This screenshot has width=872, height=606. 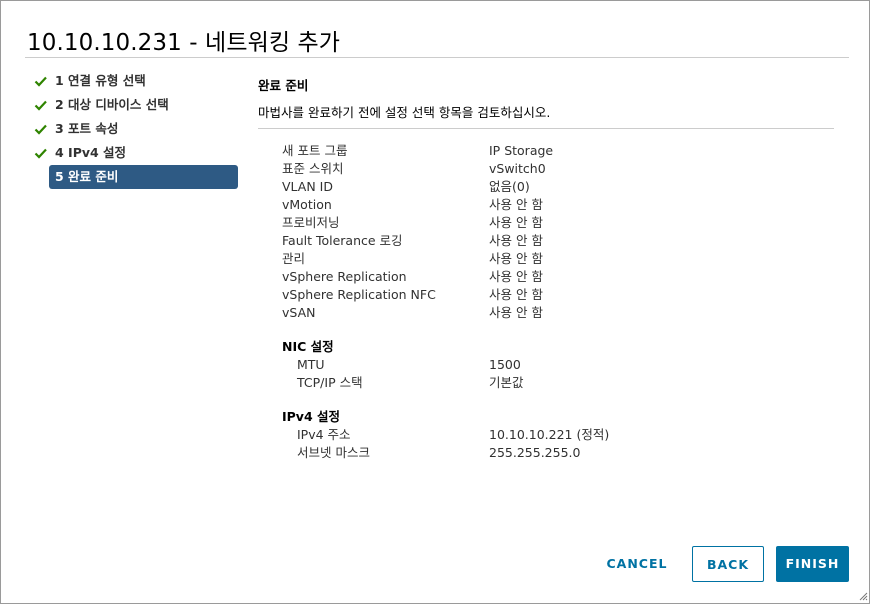 I want to click on summary-row-management: 관리 사용 안 함, so click(x=532, y=259).